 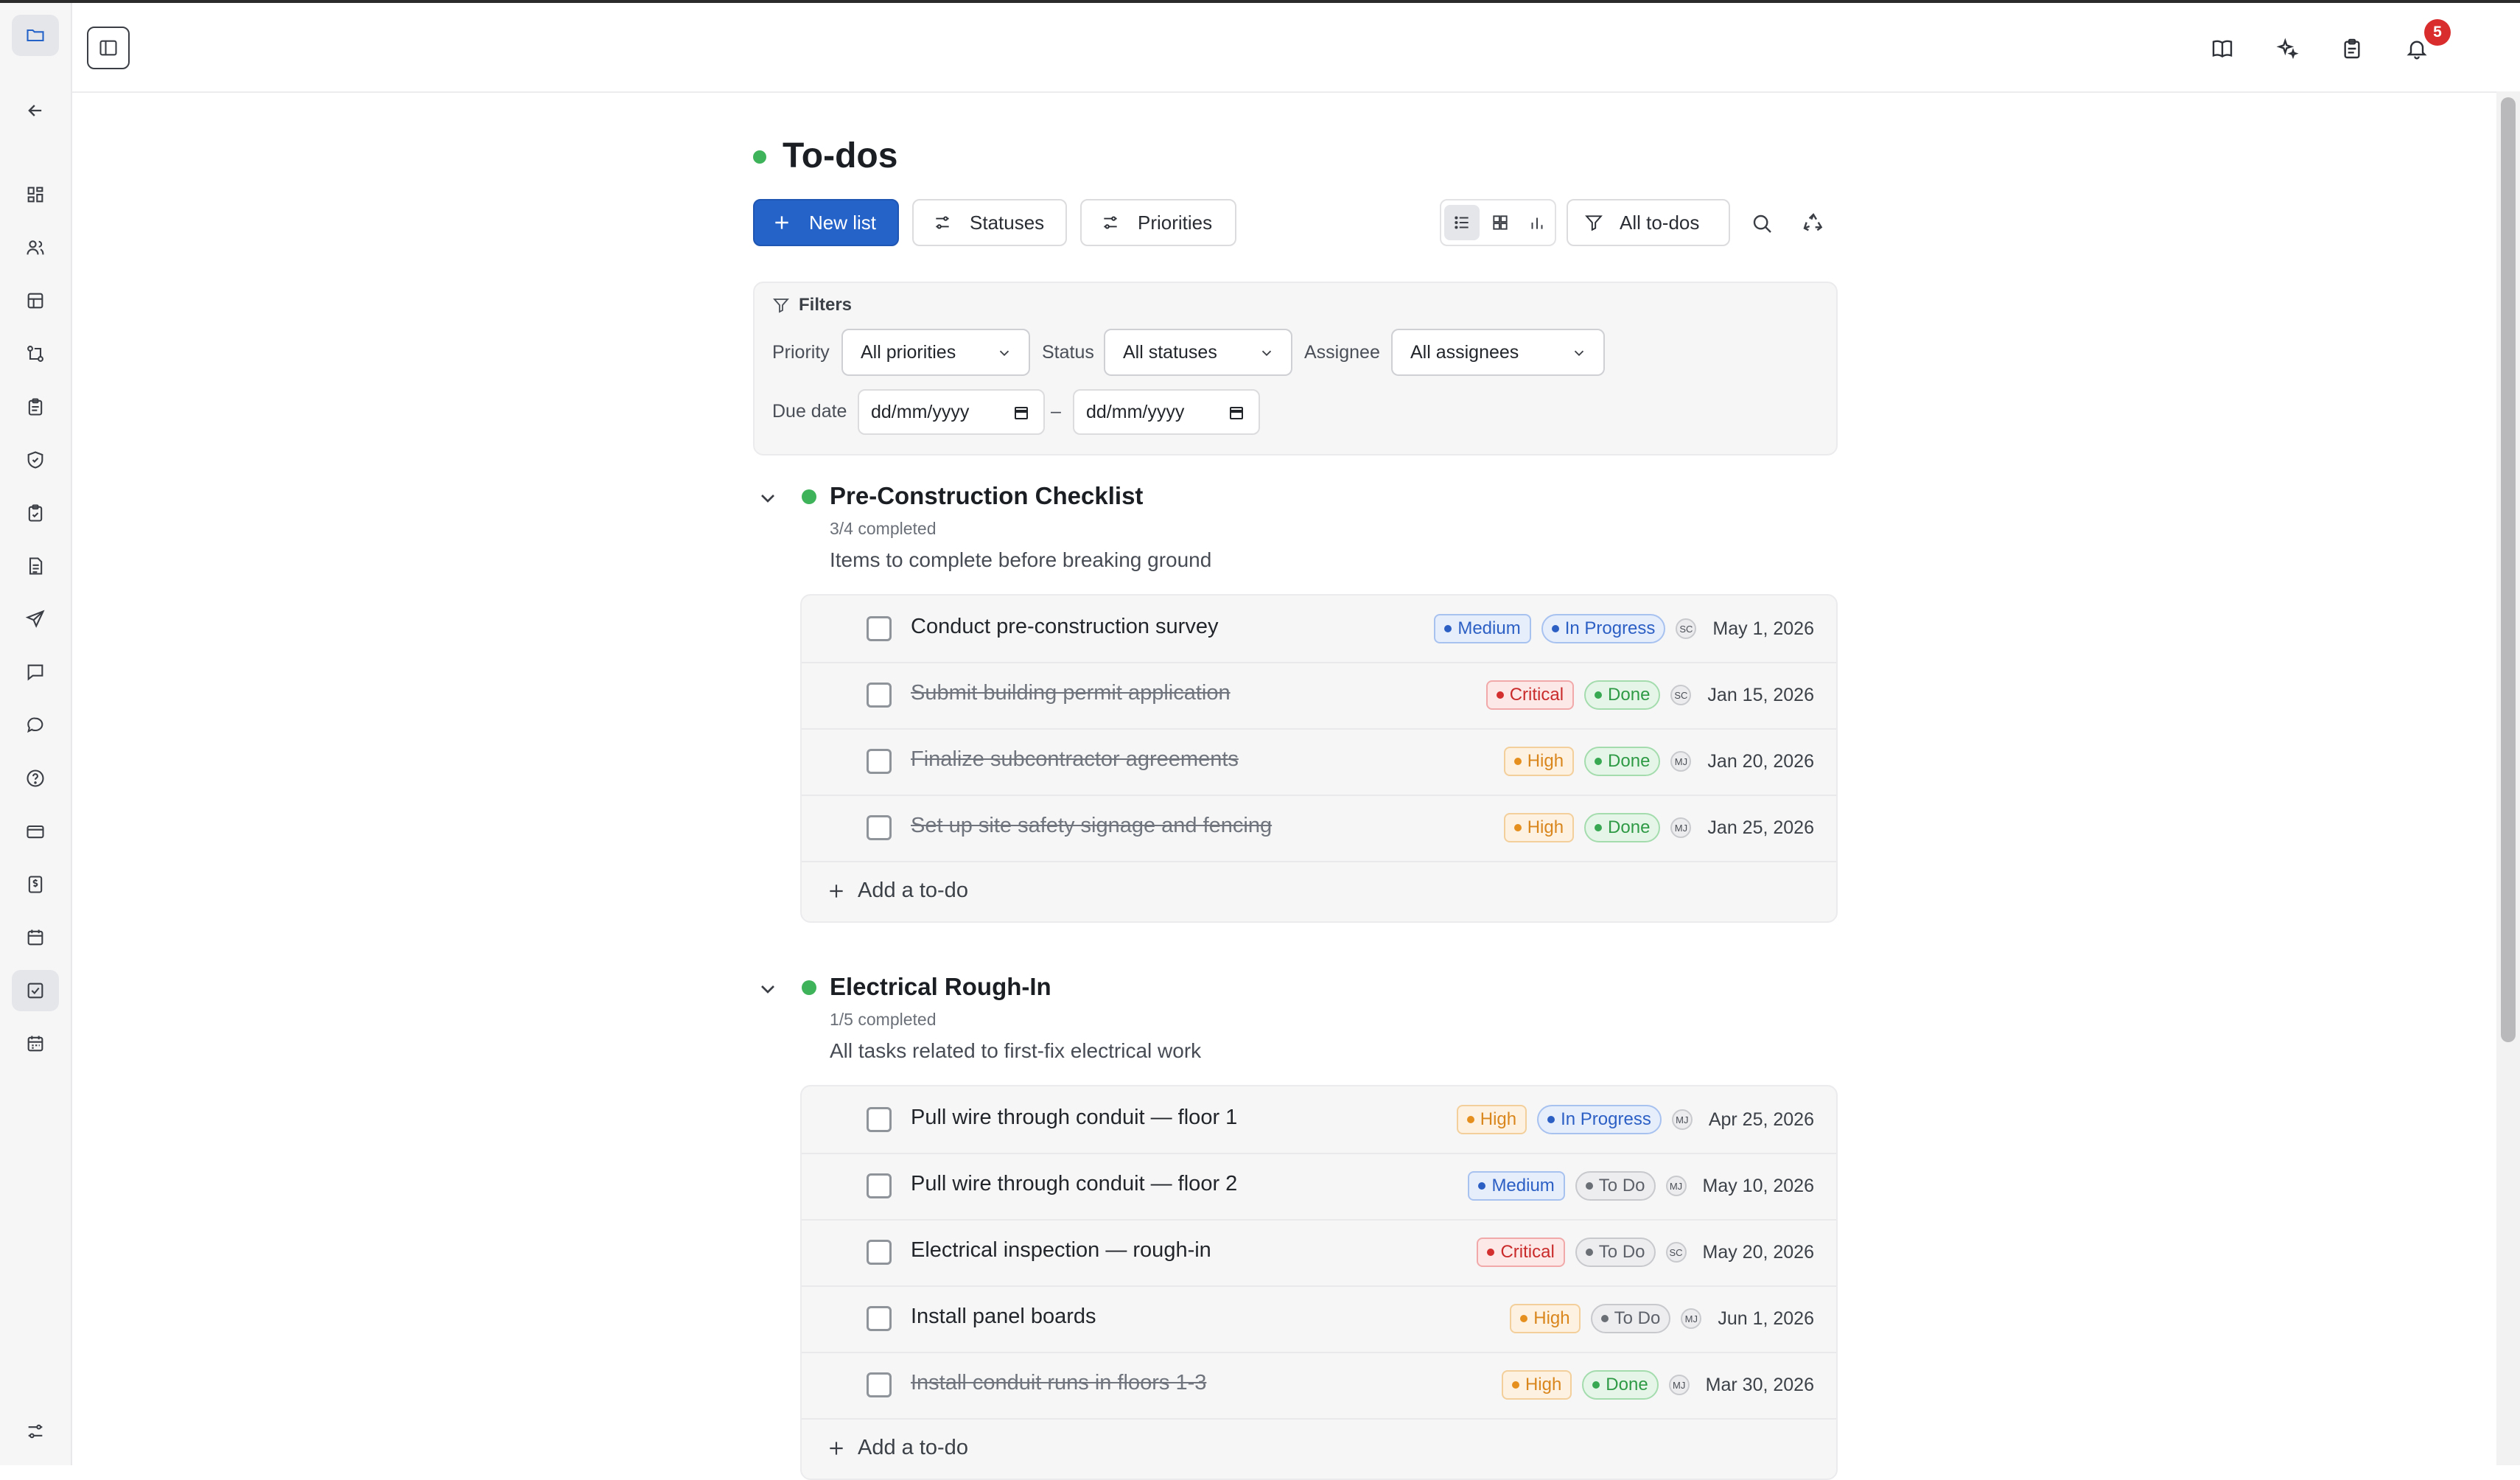 What do you see at coordinates (1064, 627) in the screenshot?
I see `todo-title: Conduct pre-construction survey` at bounding box center [1064, 627].